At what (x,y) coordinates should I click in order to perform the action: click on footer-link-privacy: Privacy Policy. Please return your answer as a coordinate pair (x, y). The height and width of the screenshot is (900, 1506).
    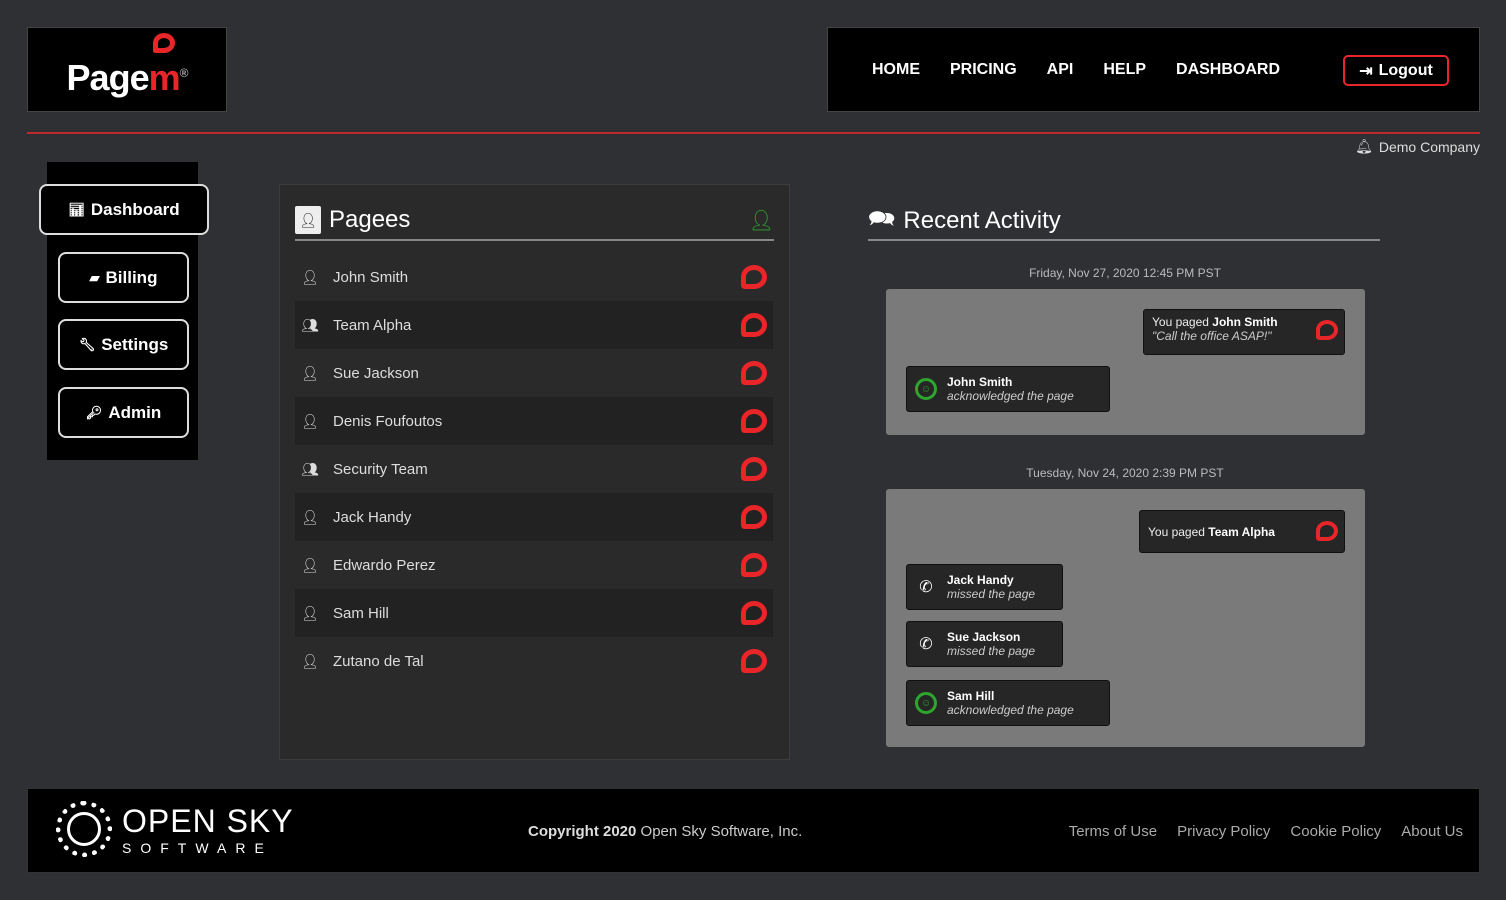
    Looking at the image, I should click on (1223, 831).